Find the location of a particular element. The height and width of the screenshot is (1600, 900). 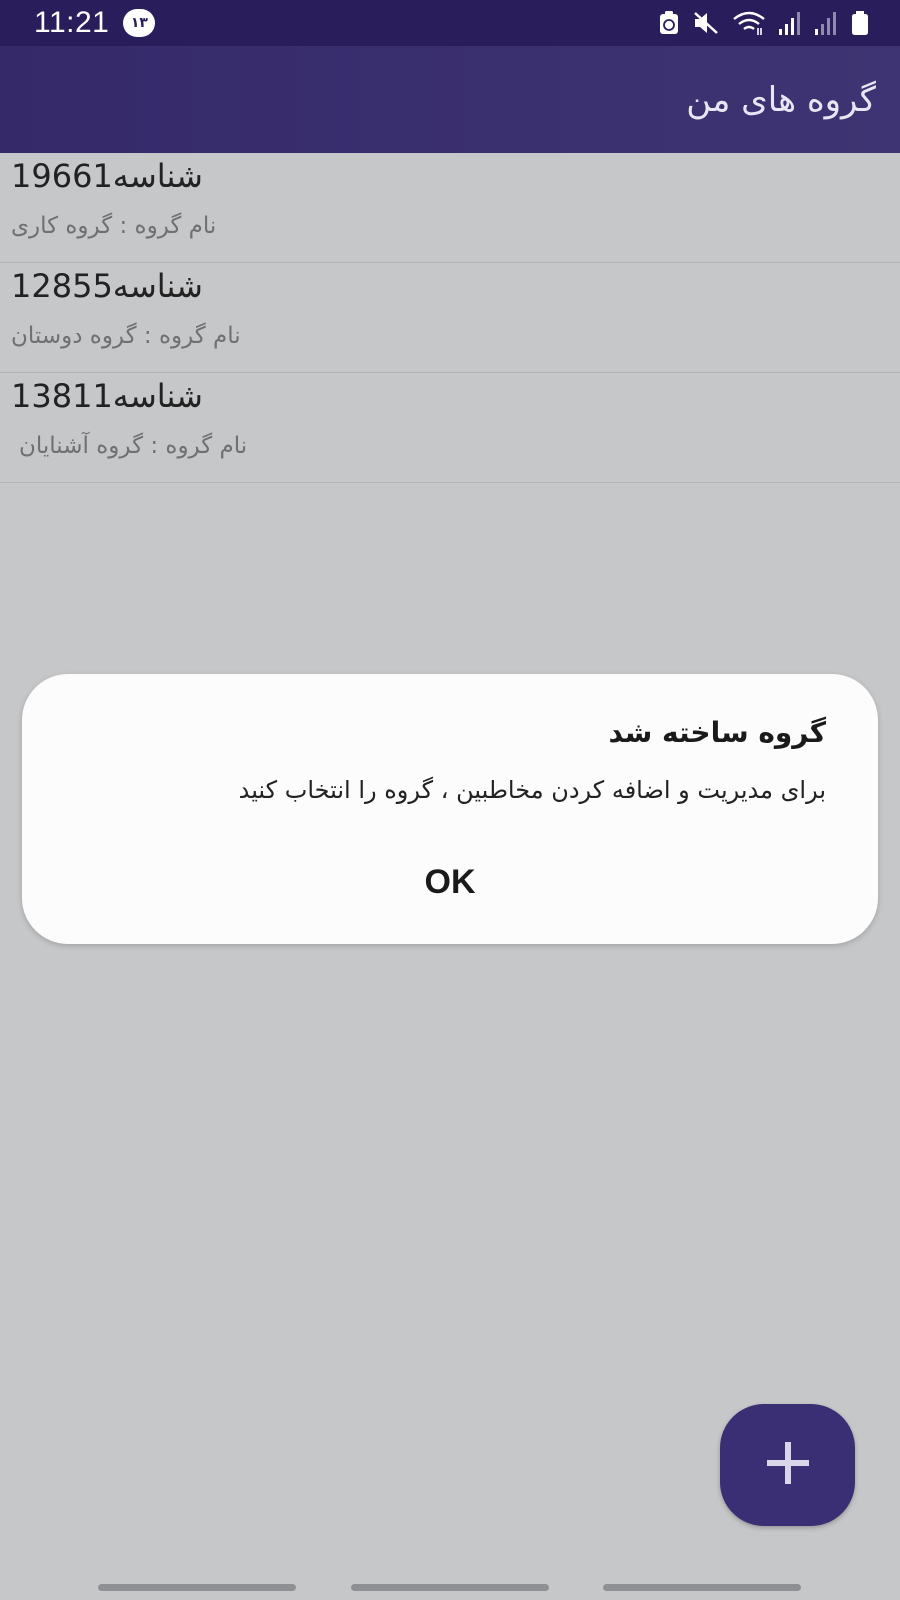

status-clock: 11:21 is located at coordinates (72, 22).